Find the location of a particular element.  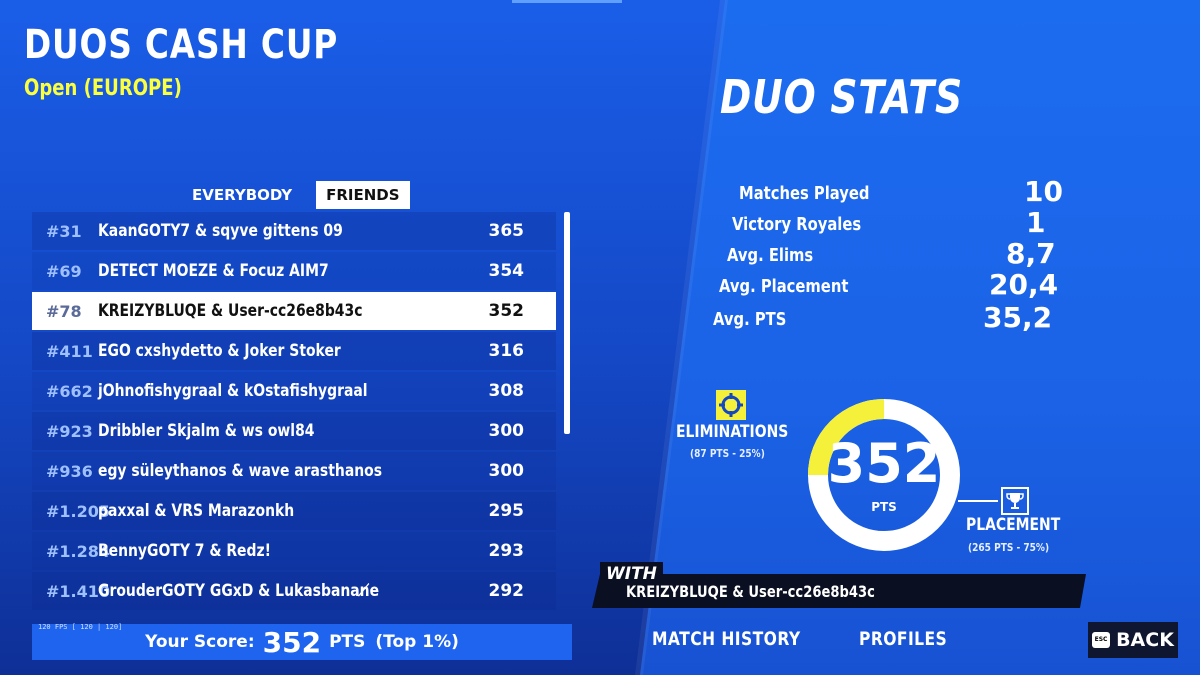

stat-value-victories: 1 is located at coordinates (1036, 222).